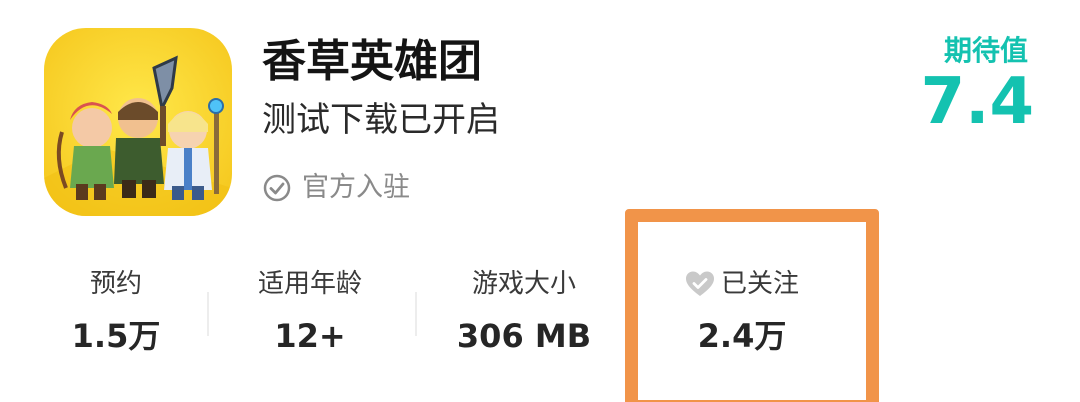 The image size is (1080, 402). I want to click on stat-value: 306 MB, so click(524, 336).